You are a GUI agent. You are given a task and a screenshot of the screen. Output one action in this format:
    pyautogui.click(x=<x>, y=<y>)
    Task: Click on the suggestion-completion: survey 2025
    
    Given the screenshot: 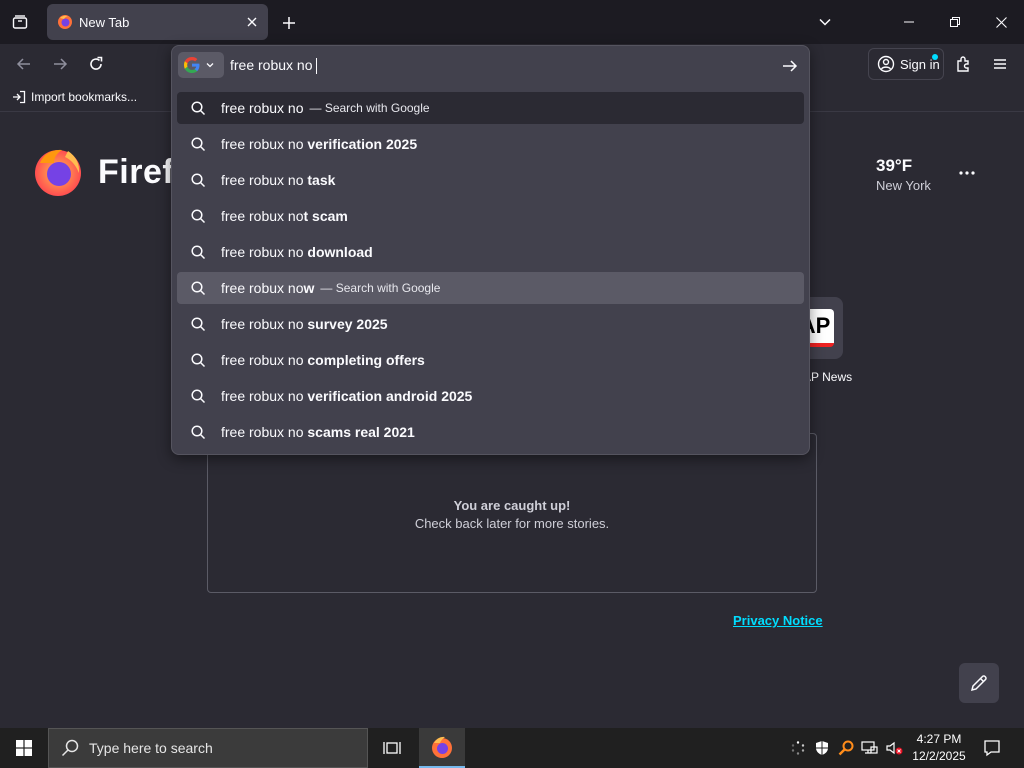 What is the action you would take?
    pyautogui.click(x=347, y=324)
    